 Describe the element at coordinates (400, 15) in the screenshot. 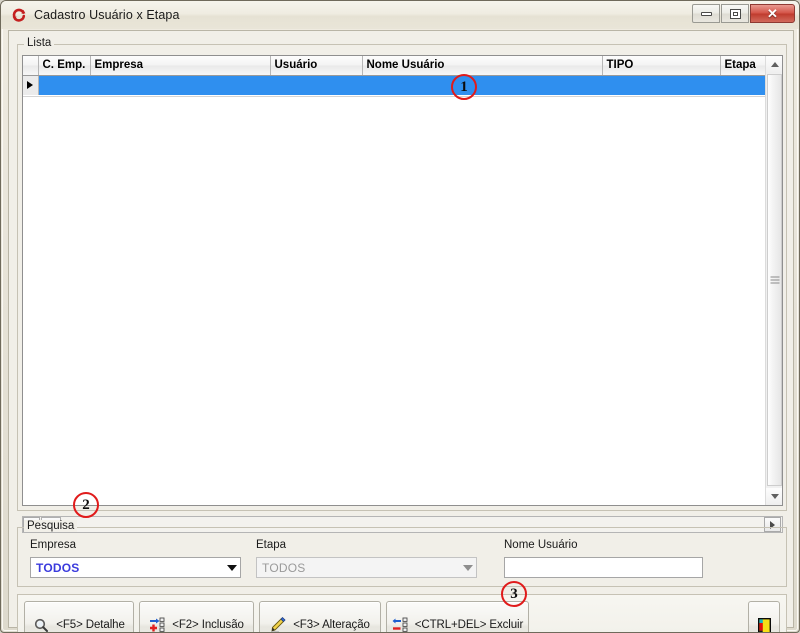

I see `title-bar: Cadastro Usuário x Etapa ✕` at that location.